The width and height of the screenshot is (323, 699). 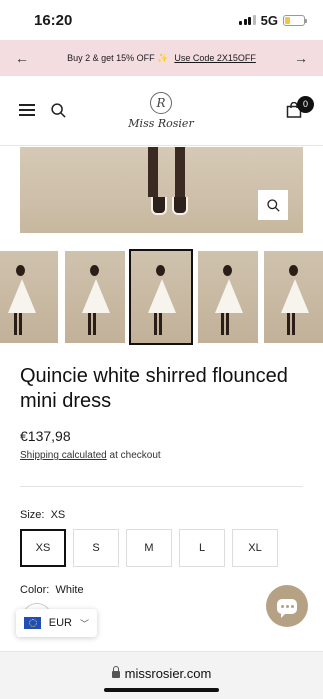 I want to click on size-label: Size: XS, so click(x=42, y=515).